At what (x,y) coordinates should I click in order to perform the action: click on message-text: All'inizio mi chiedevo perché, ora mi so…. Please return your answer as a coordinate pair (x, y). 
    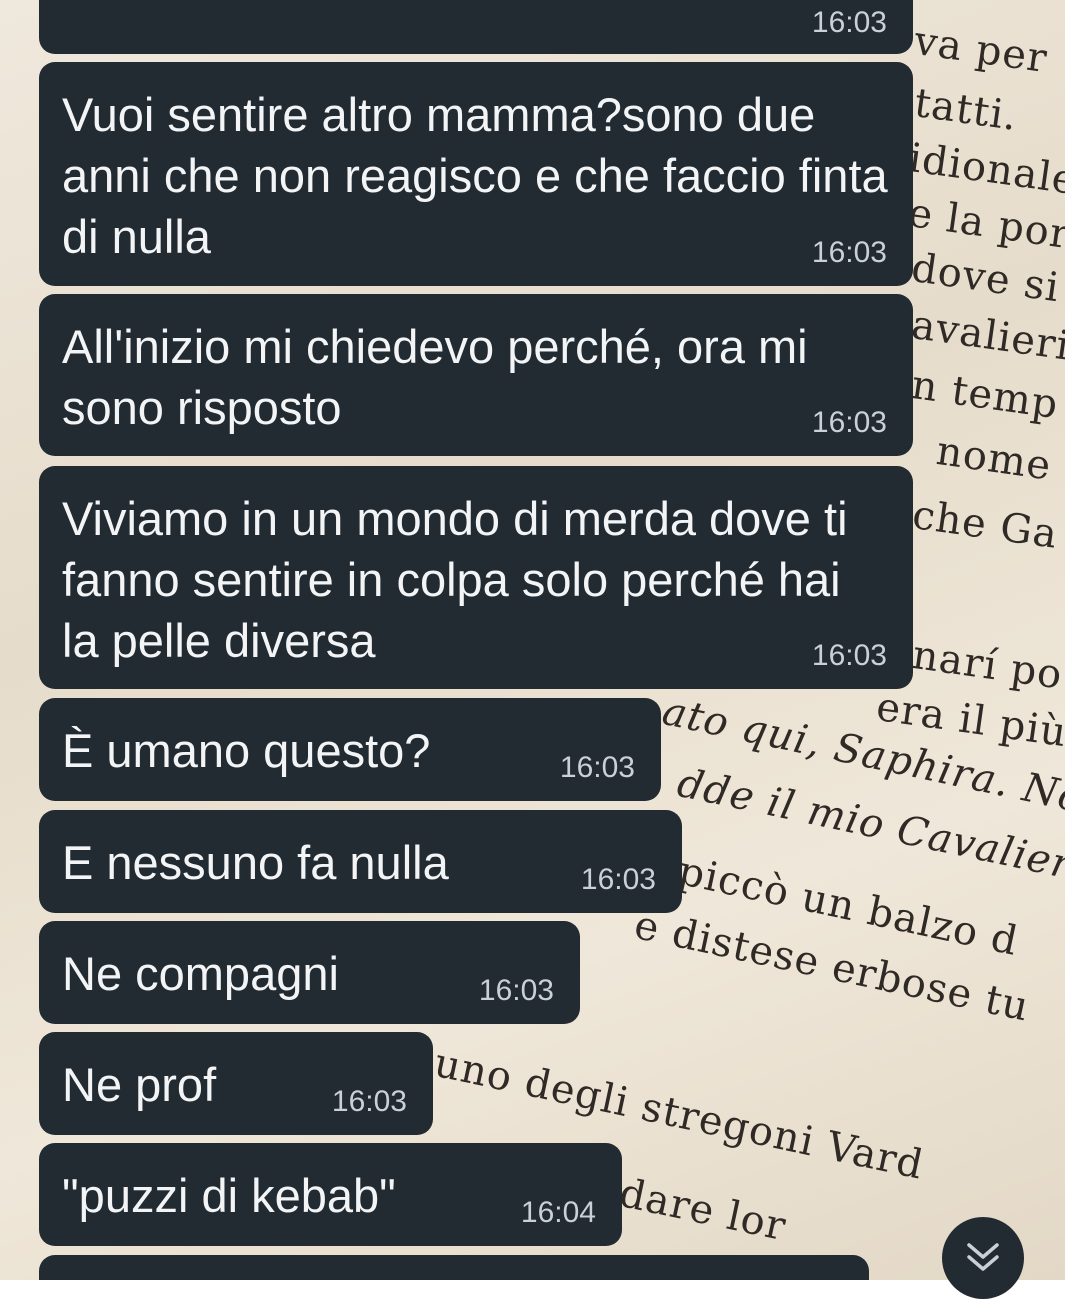
    Looking at the image, I should click on (435, 377).